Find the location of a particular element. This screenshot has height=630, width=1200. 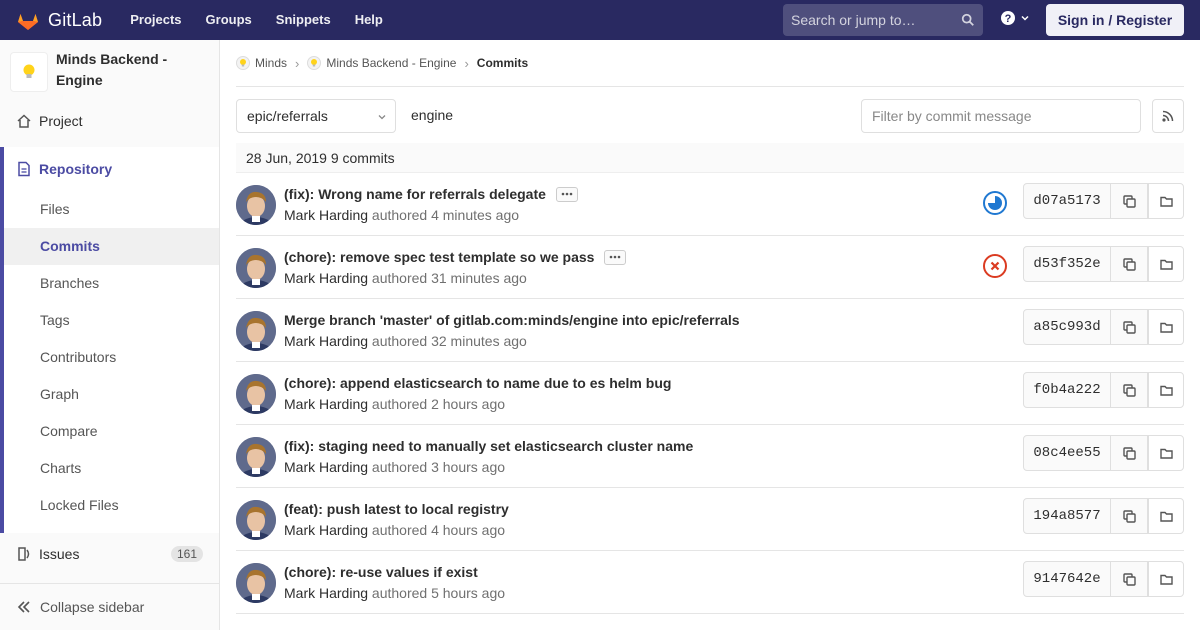

sidebar-sub-commits: Commits is located at coordinates (111, 246).